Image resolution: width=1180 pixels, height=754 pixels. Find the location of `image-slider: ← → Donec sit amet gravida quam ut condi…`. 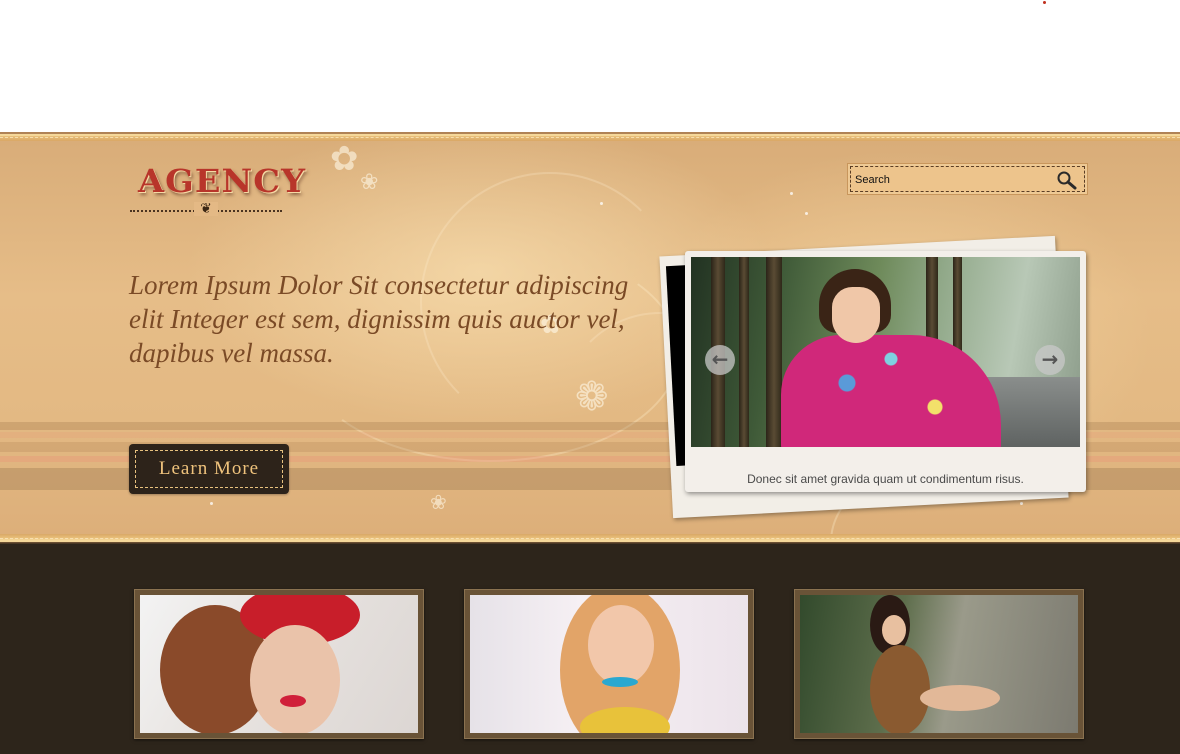

image-slider: ← → Donec sit amet gravida quam ut condi… is located at coordinates (885, 371).